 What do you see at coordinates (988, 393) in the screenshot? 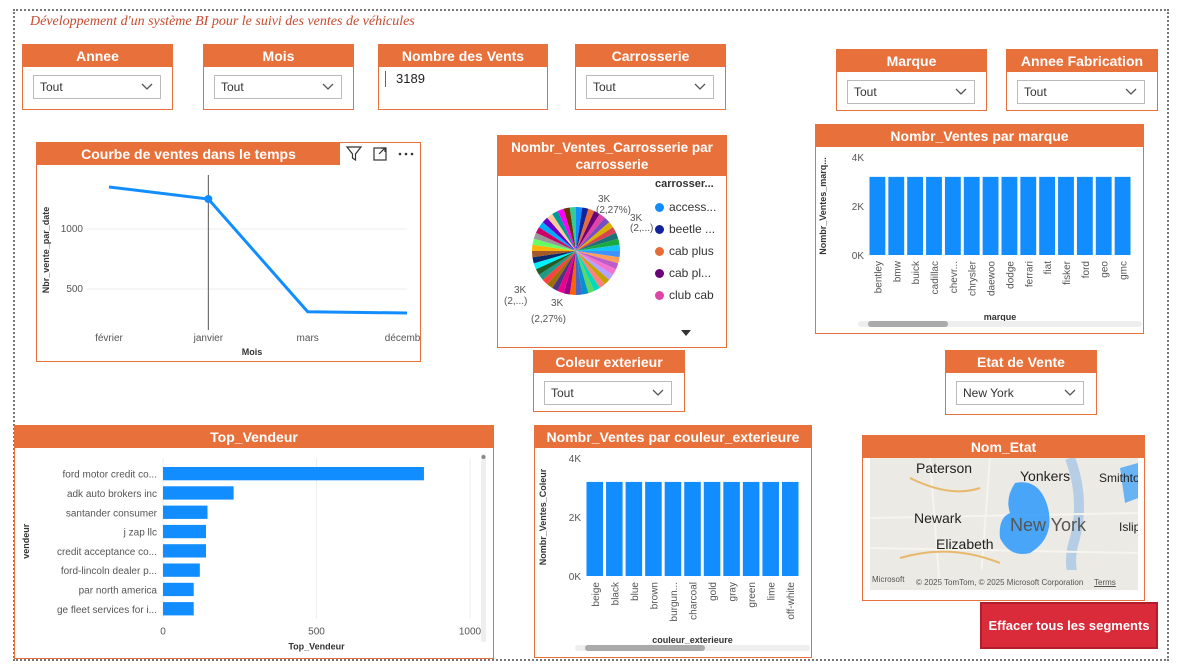
I see `slicer-etat-value: New York` at bounding box center [988, 393].